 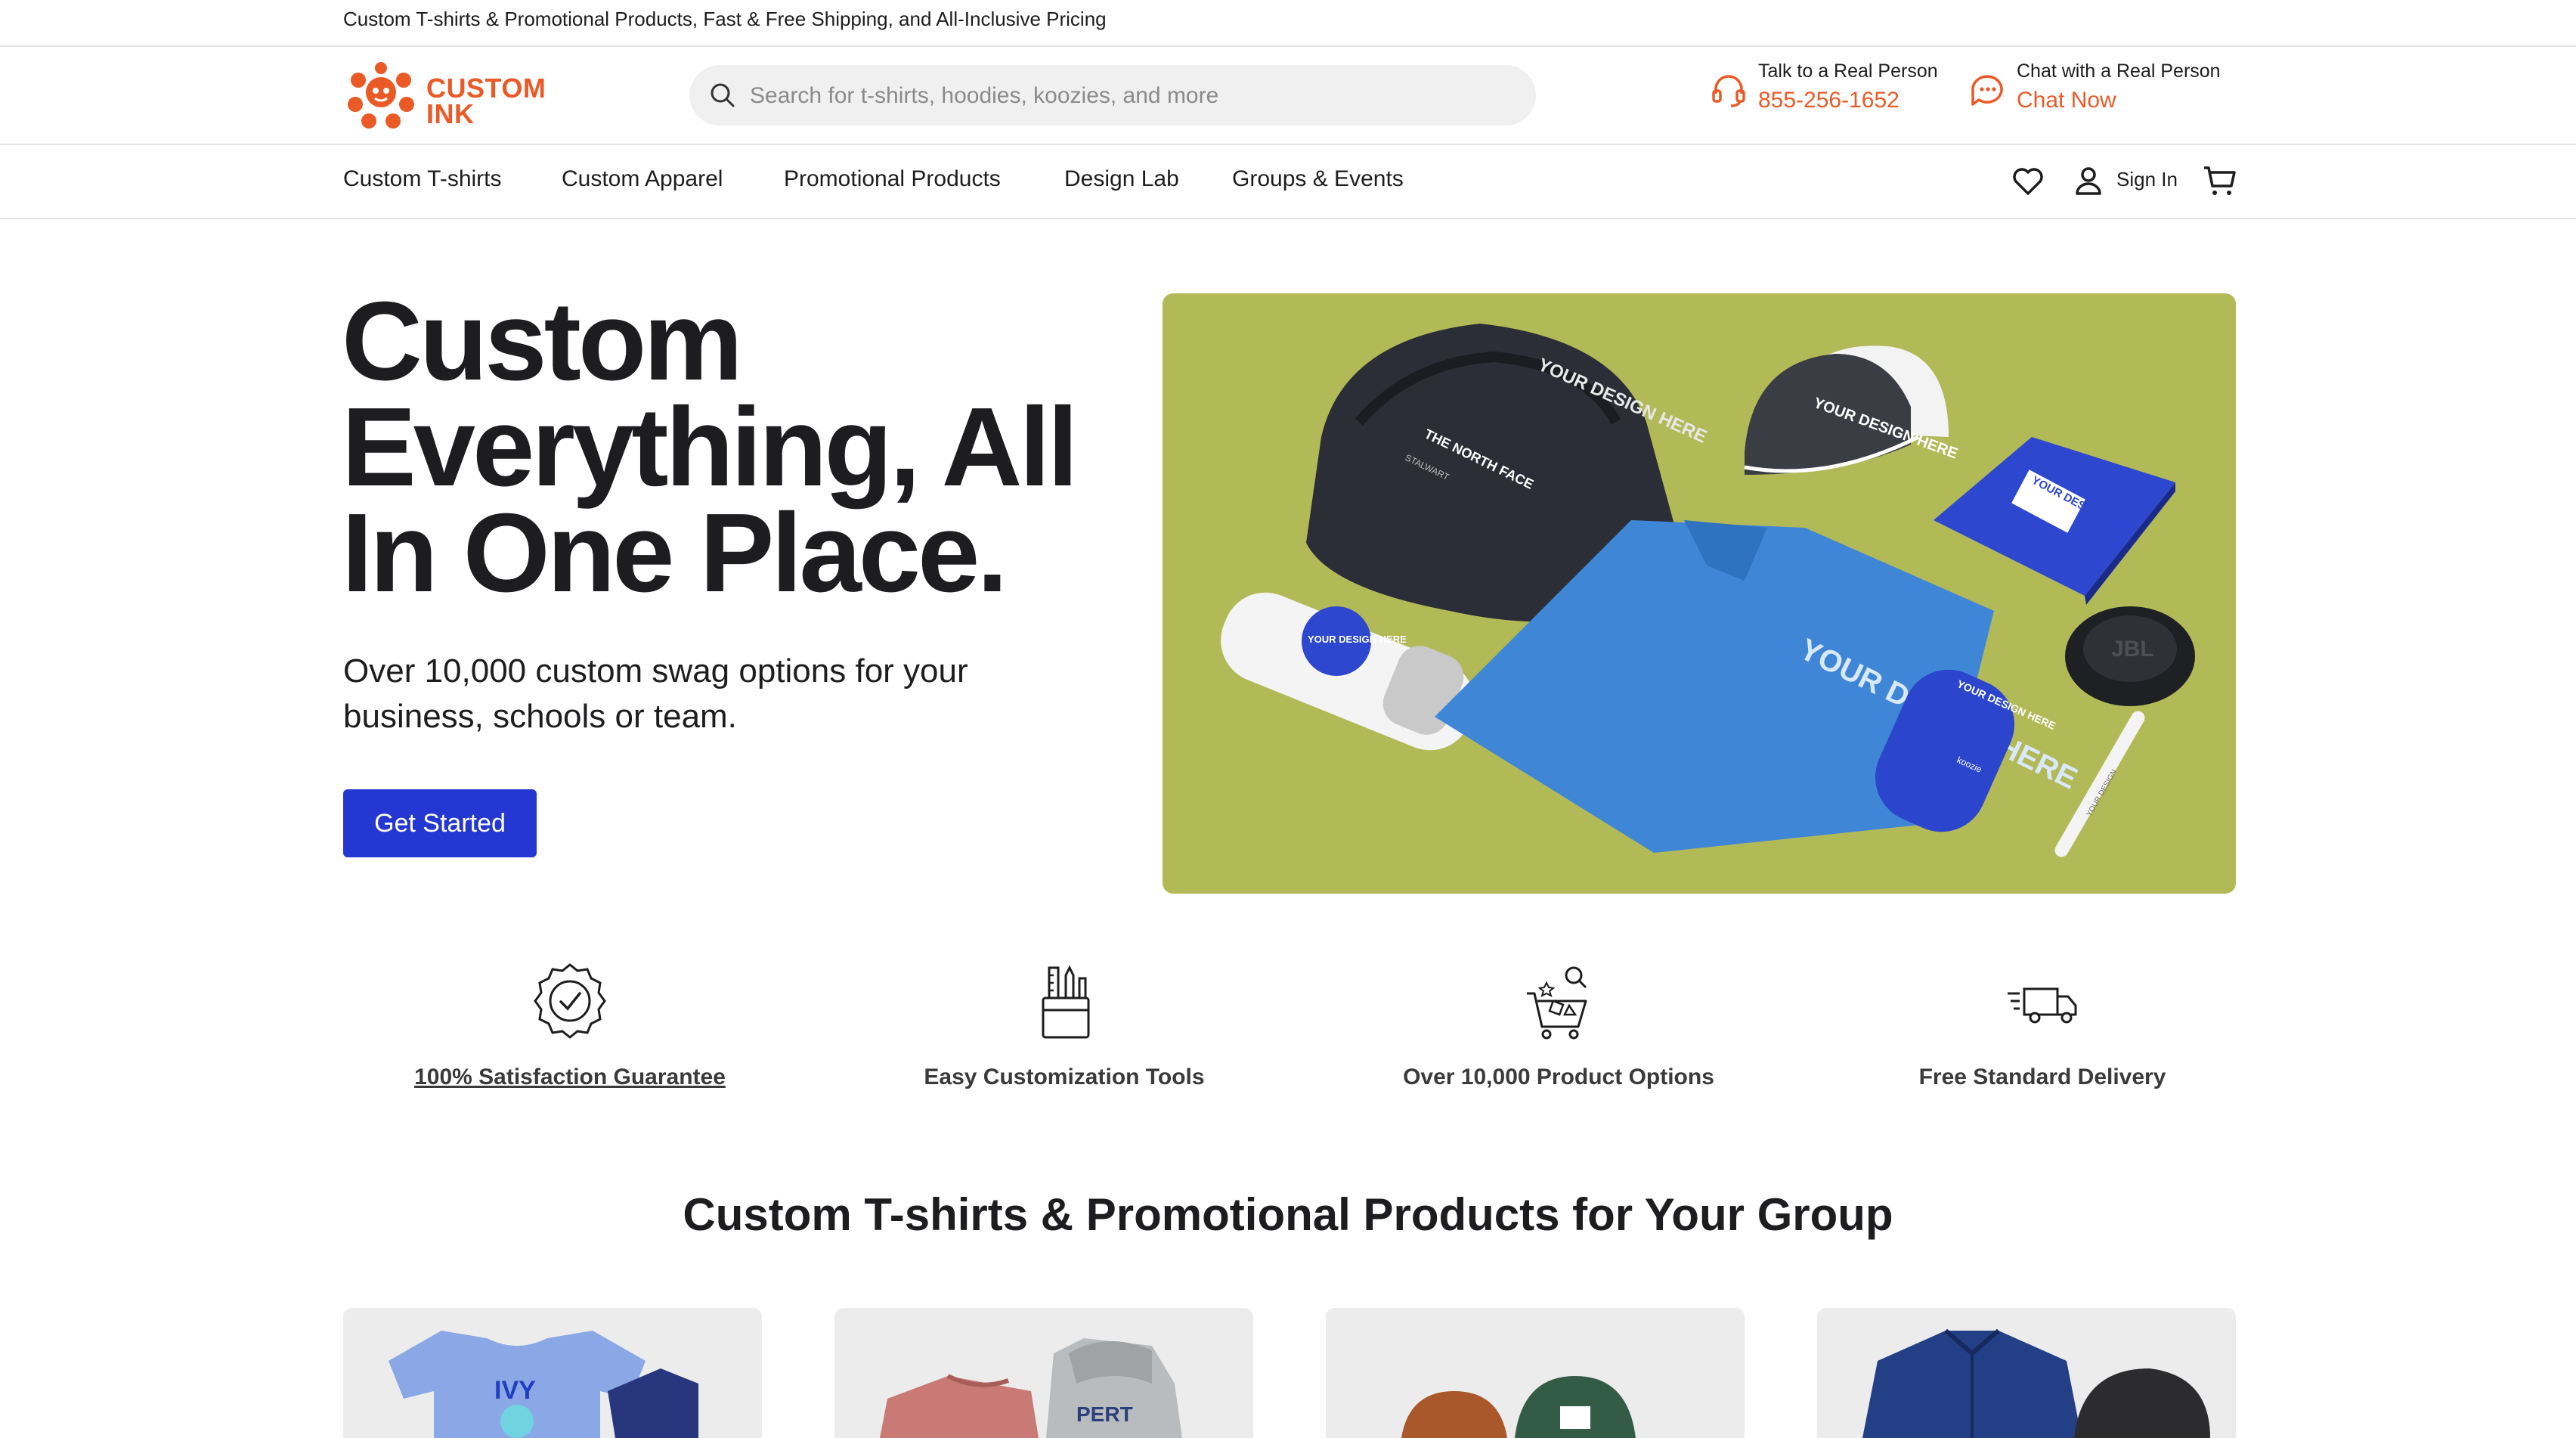 What do you see at coordinates (2220, 181) in the screenshot?
I see `cart-icon` at bounding box center [2220, 181].